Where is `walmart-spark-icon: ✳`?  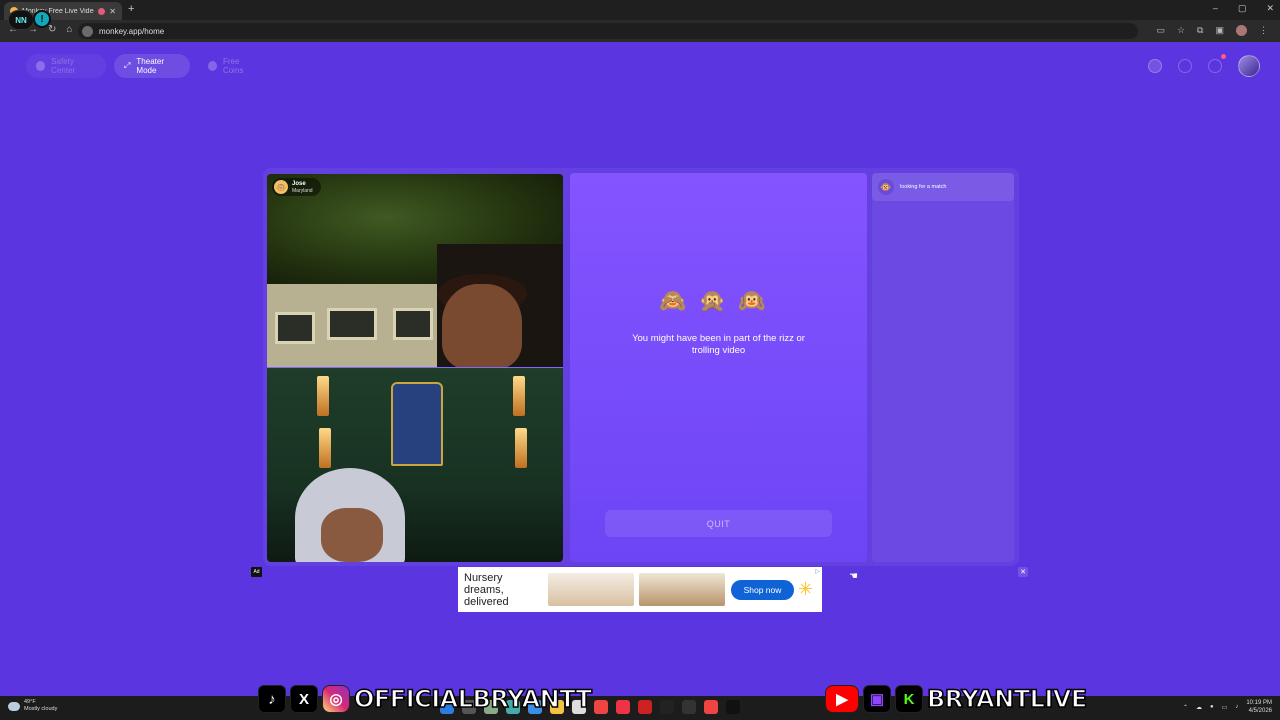
walmart-spark-icon: ✳ is located at coordinates (806, 589).